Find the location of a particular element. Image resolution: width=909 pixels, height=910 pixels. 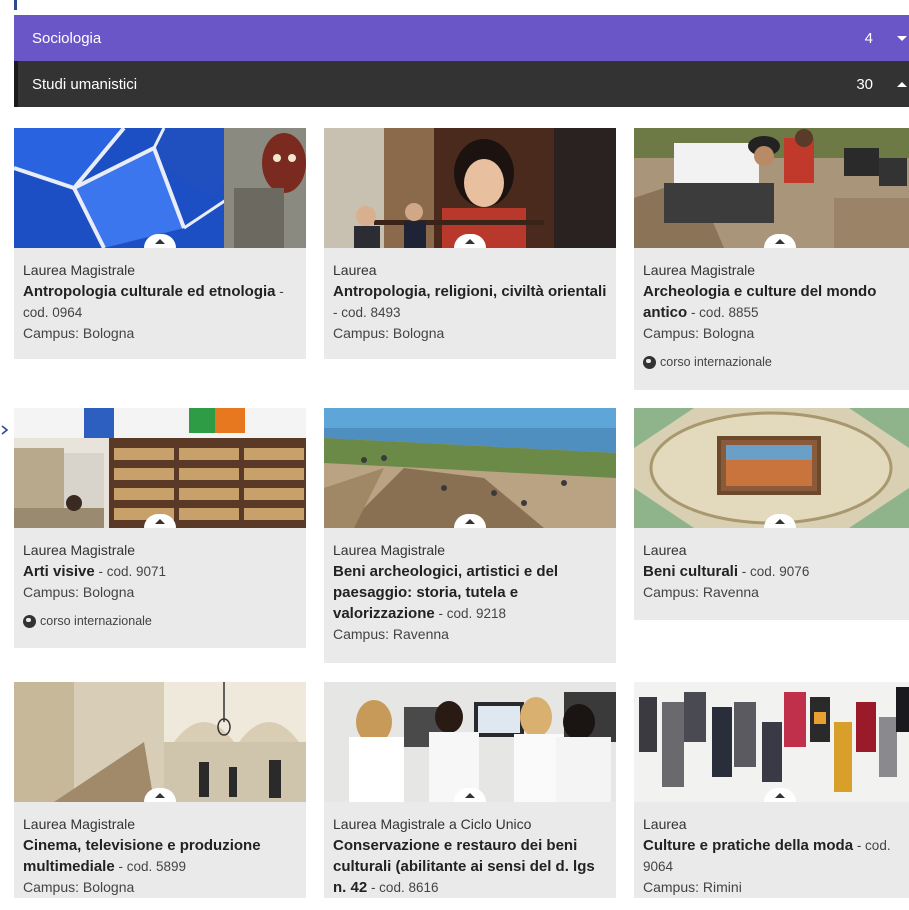

chevron-up-icon is located at coordinates (902, 84).